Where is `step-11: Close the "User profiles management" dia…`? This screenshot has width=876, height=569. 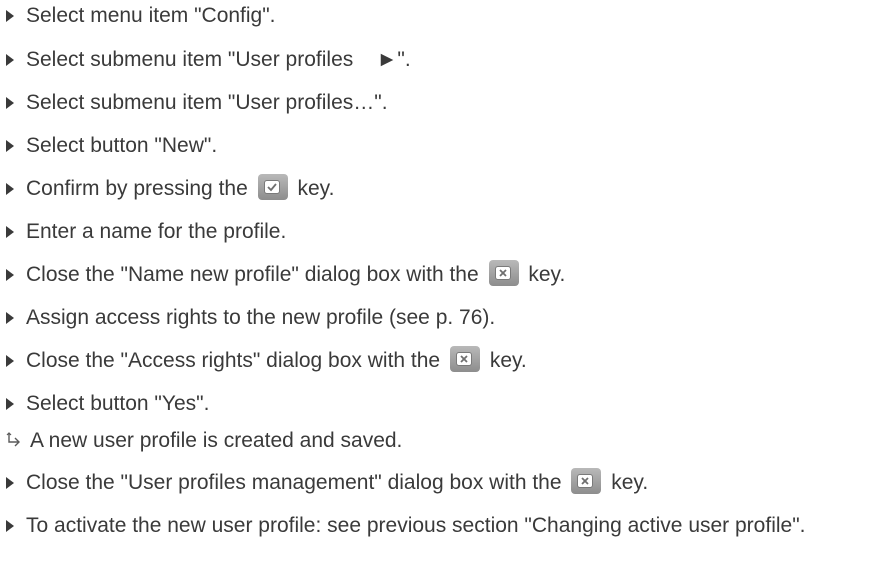 step-11: Close the "User profiles management" dia… is located at coordinates (436, 482).